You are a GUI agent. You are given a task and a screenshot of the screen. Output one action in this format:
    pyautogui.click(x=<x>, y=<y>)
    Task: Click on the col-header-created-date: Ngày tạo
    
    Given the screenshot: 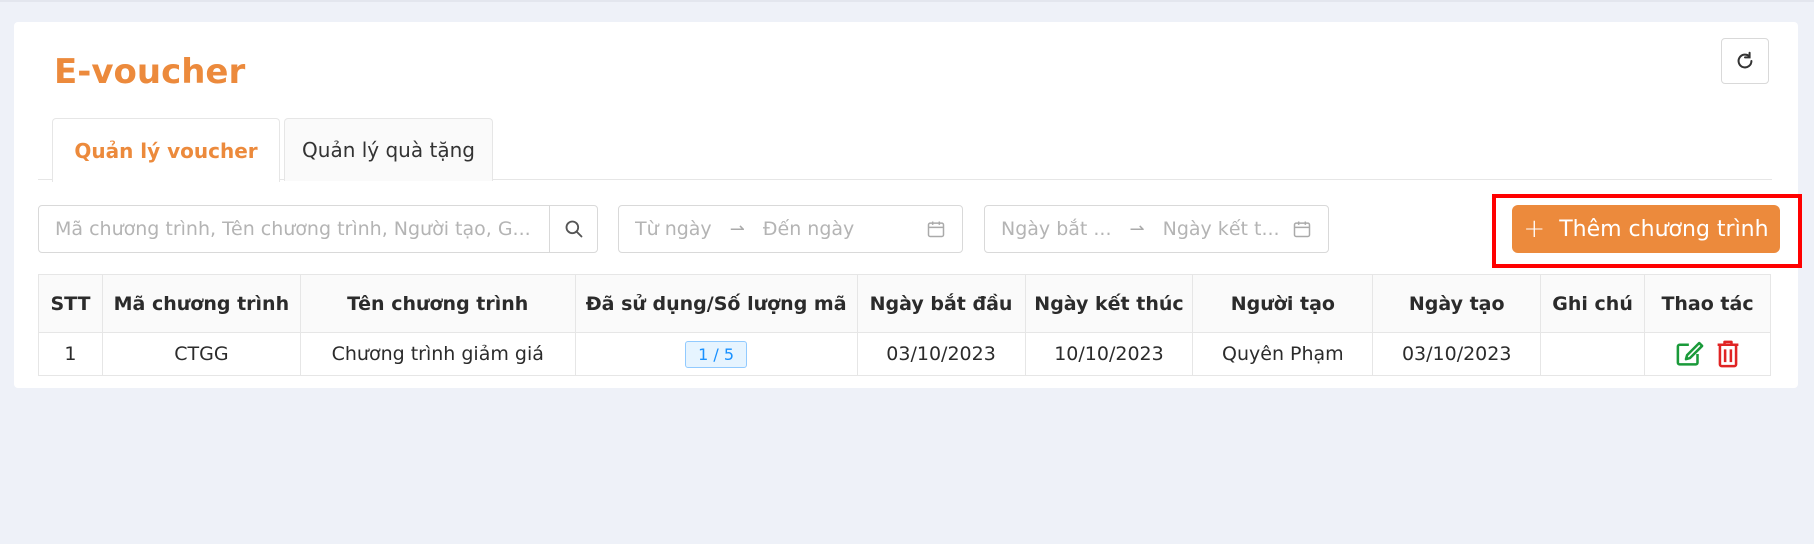 What is the action you would take?
    pyautogui.click(x=1457, y=303)
    